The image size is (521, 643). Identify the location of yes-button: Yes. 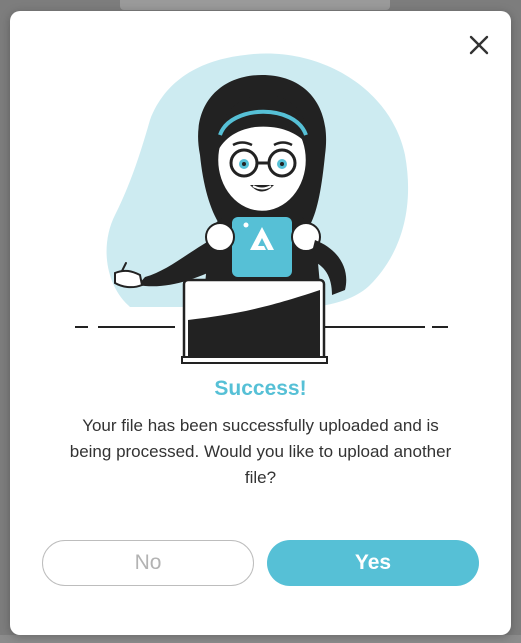
(373, 563).